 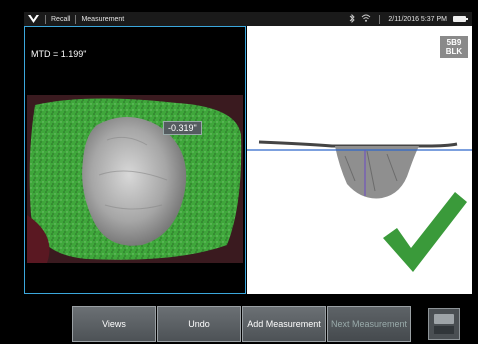 I want to click on next-measurement-button: Next Measurement, so click(x=369, y=324).